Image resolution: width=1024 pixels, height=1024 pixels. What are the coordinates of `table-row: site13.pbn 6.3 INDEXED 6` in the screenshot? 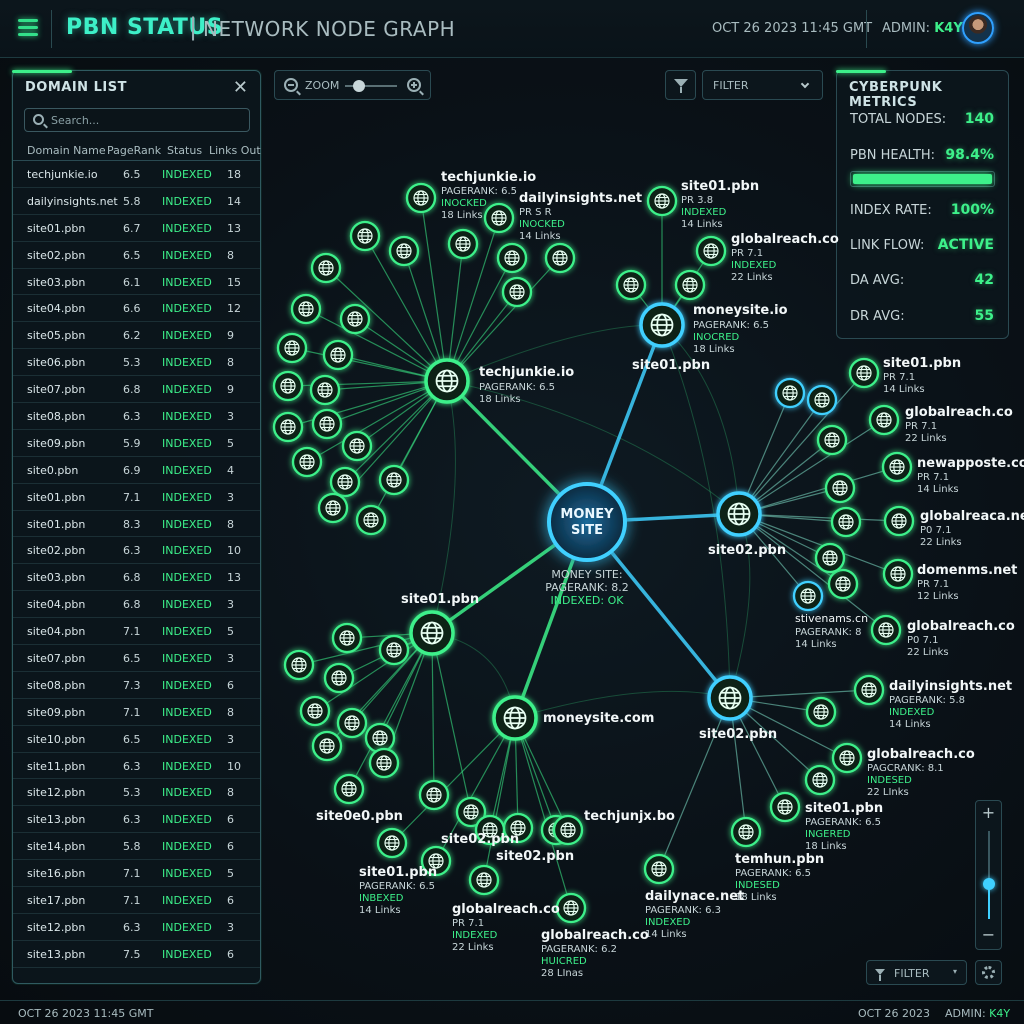 It's located at (136, 820).